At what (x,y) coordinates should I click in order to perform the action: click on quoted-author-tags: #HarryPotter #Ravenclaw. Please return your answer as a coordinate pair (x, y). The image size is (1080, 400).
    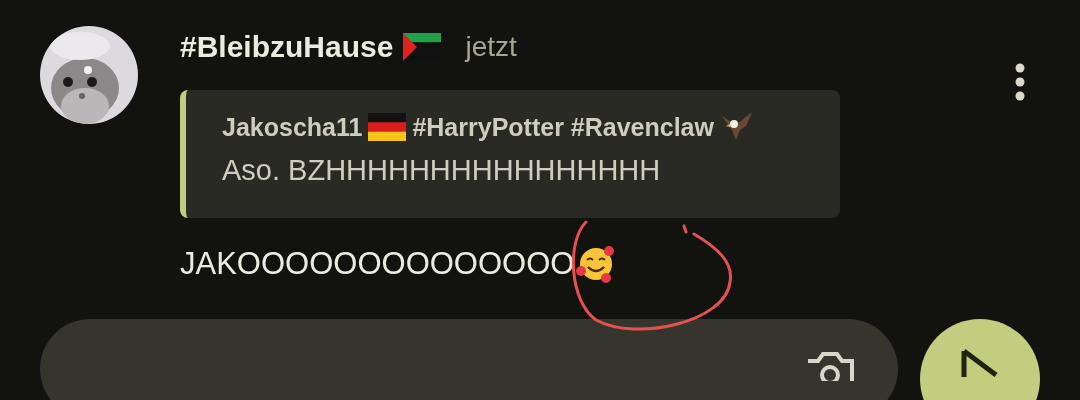
    Looking at the image, I should click on (563, 127).